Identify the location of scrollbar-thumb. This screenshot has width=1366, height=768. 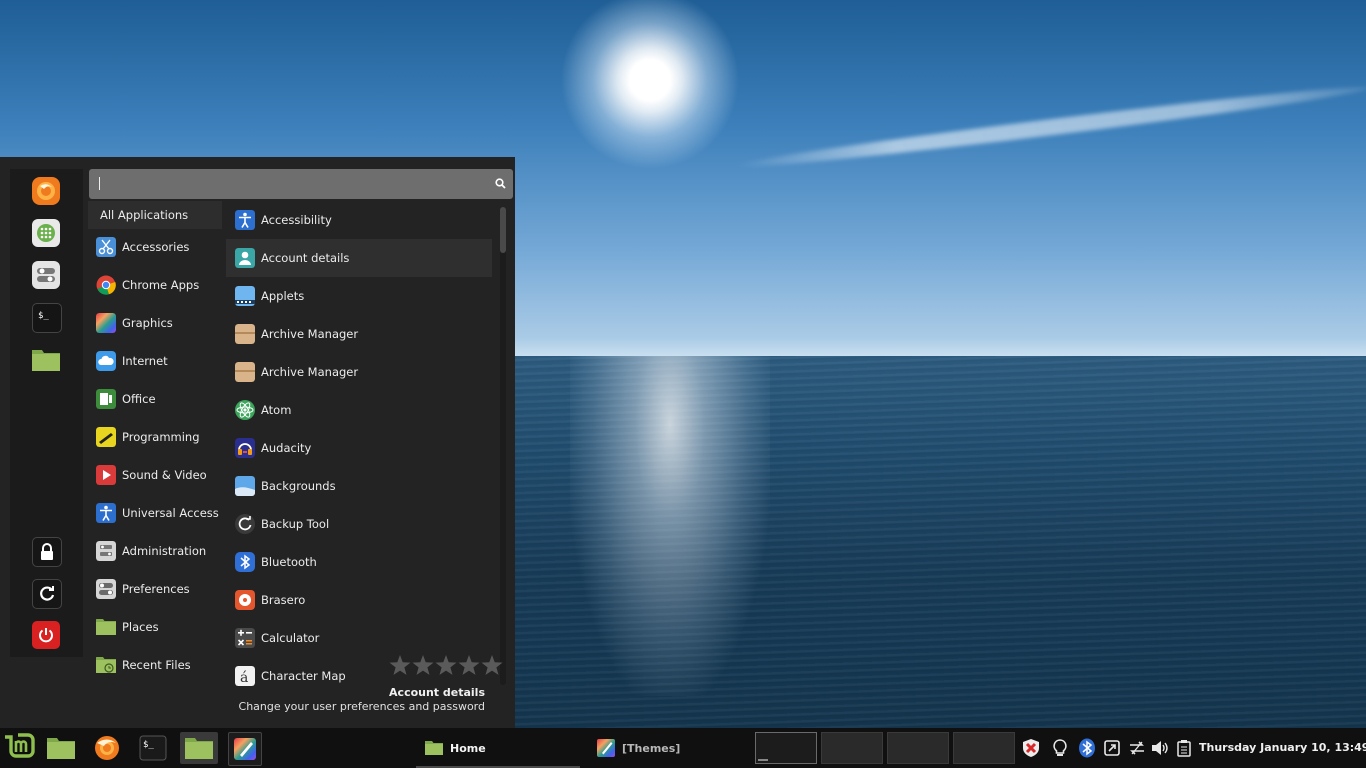
(503, 230).